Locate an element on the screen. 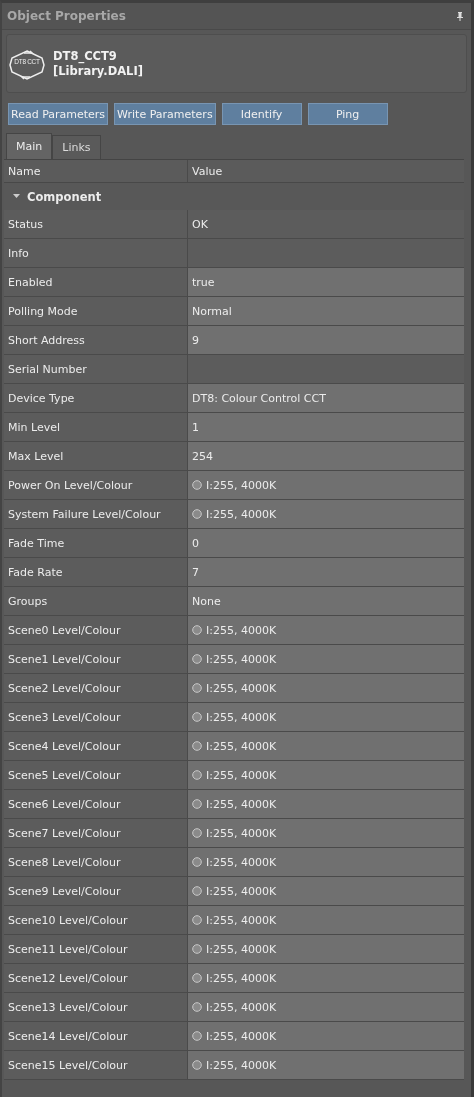 This screenshot has height=1097, width=474. property-value: 0 is located at coordinates (326, 543).